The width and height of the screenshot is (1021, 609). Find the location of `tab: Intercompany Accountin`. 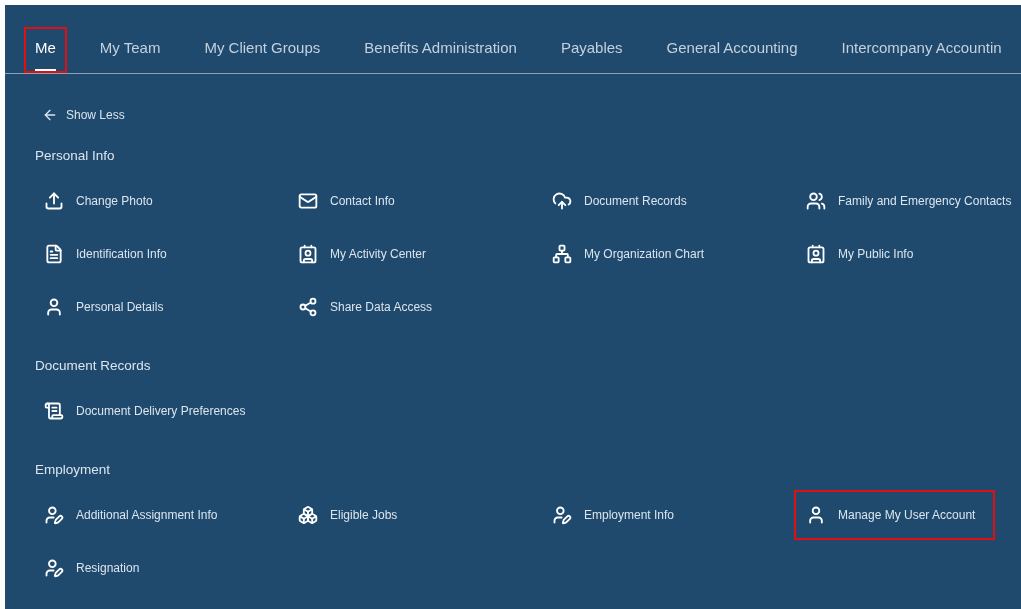

tab: Intercompany Accountin is located at coordinates (921, 50).